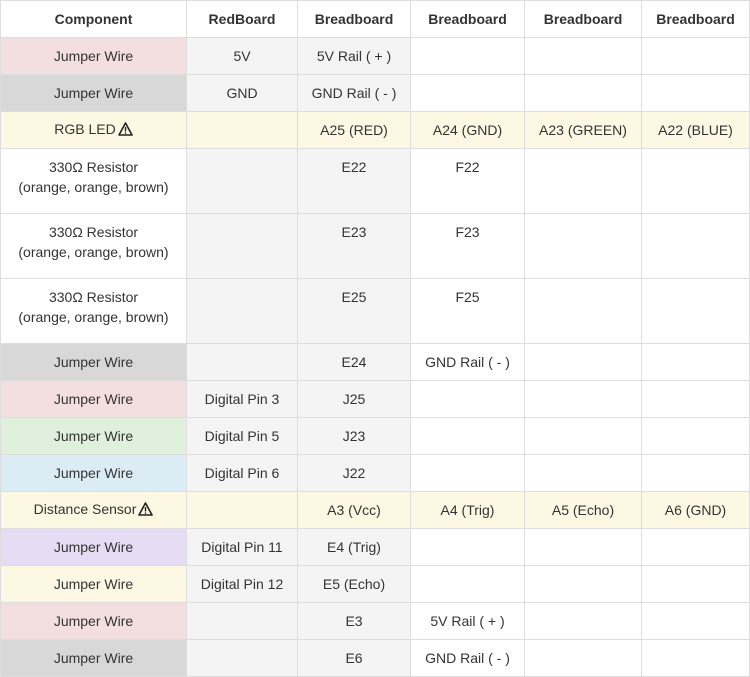 This screenshot has height=677, width=750. What do you see at coordinates (242, 93) in the screenshot?
I see `redboard-cell: GND` at bounding box center [242, 93].